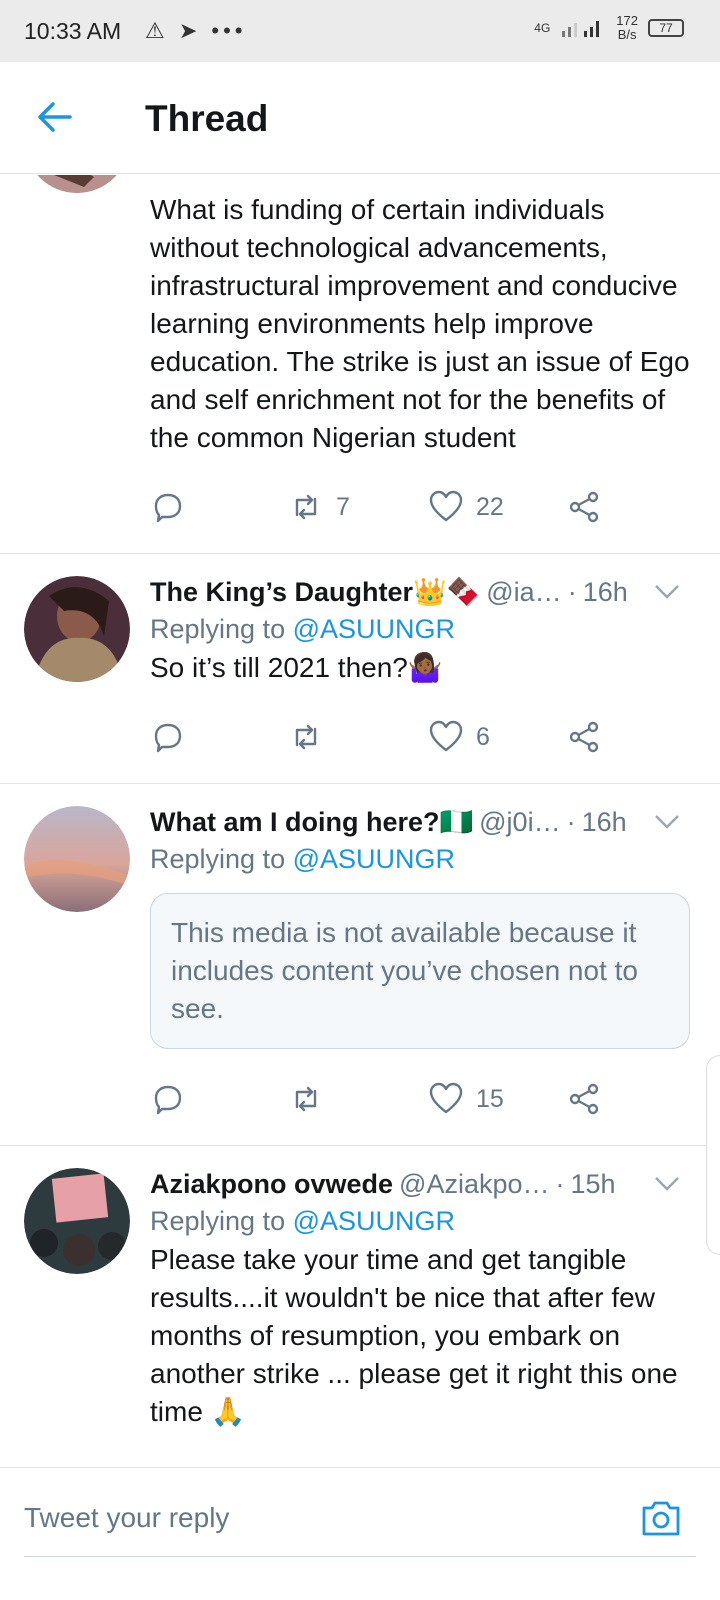 This screenshot has height=1600, width=720. Describe the element at coordinates (343, 506) in the screenshot. I see `retweet-count: 7` at that location.